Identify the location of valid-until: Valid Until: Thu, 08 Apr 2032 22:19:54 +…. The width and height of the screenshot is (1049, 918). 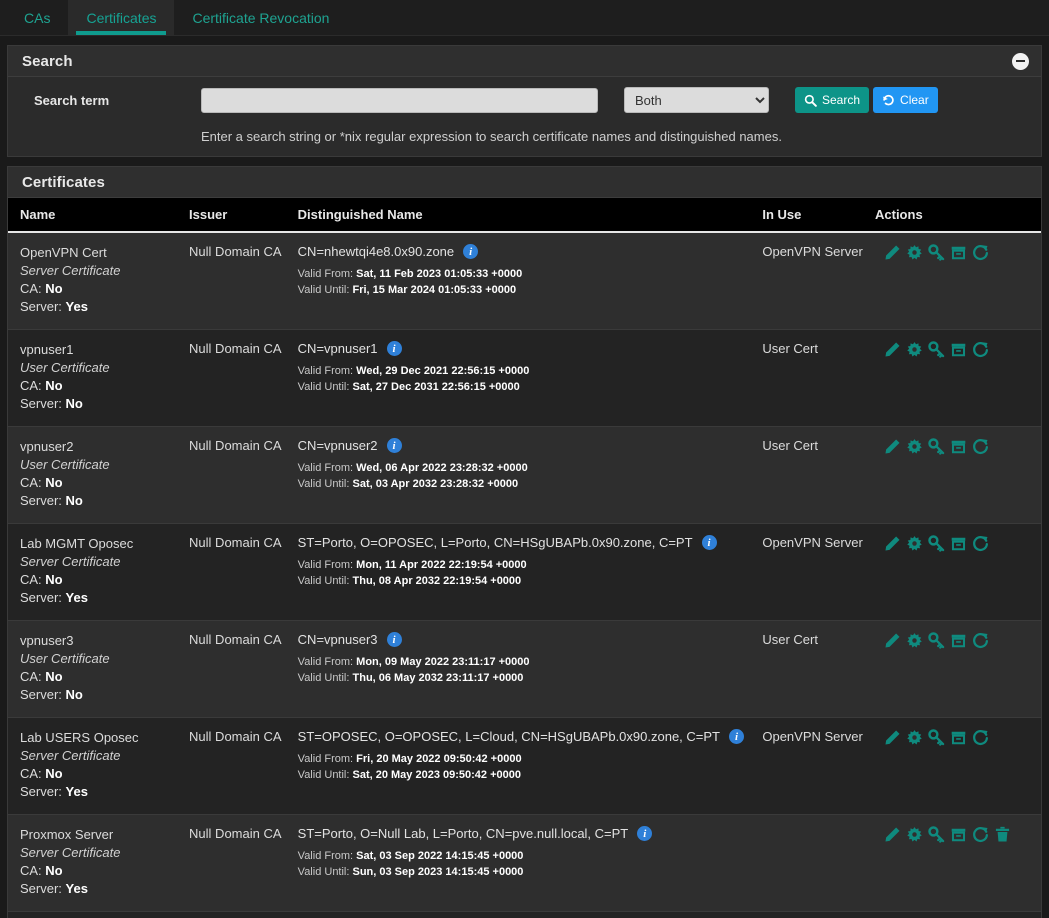
(530, 581).